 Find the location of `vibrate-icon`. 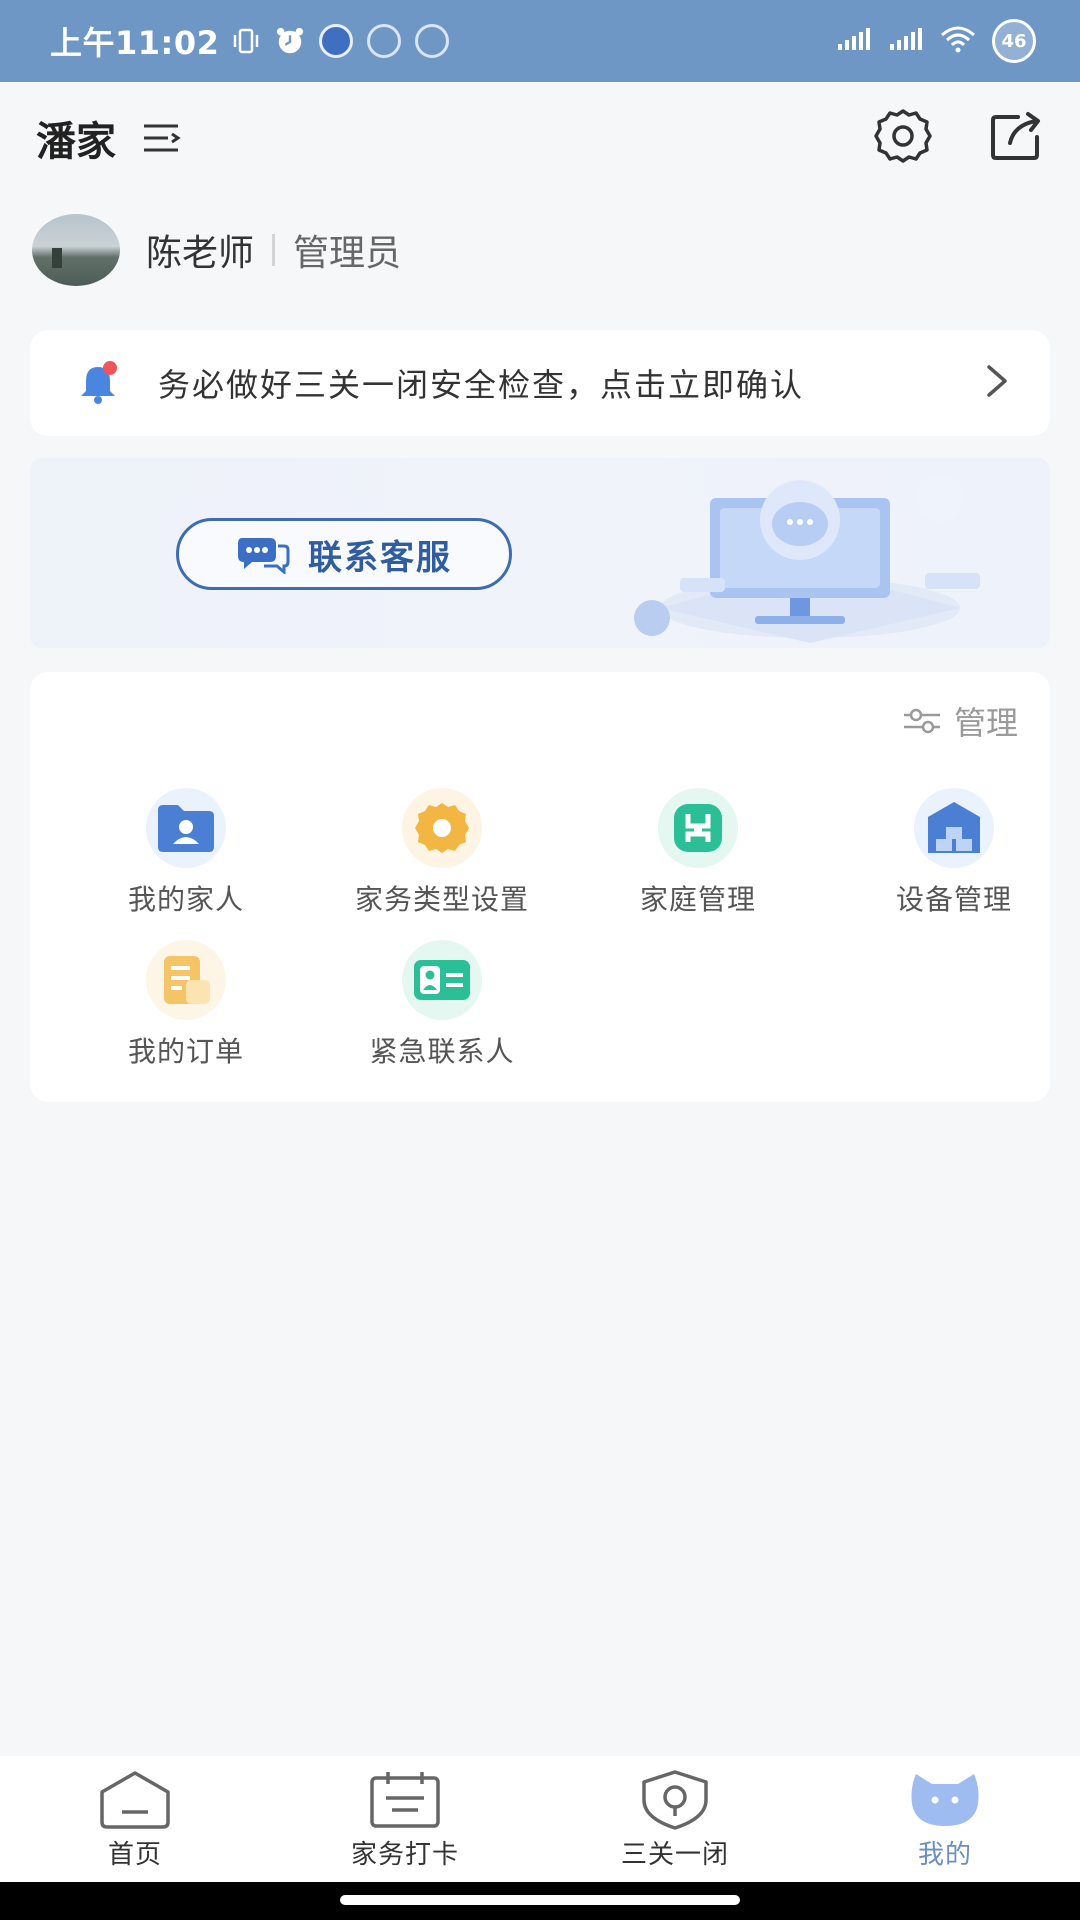

vibrate-icon is located at coordinates (246, 41).